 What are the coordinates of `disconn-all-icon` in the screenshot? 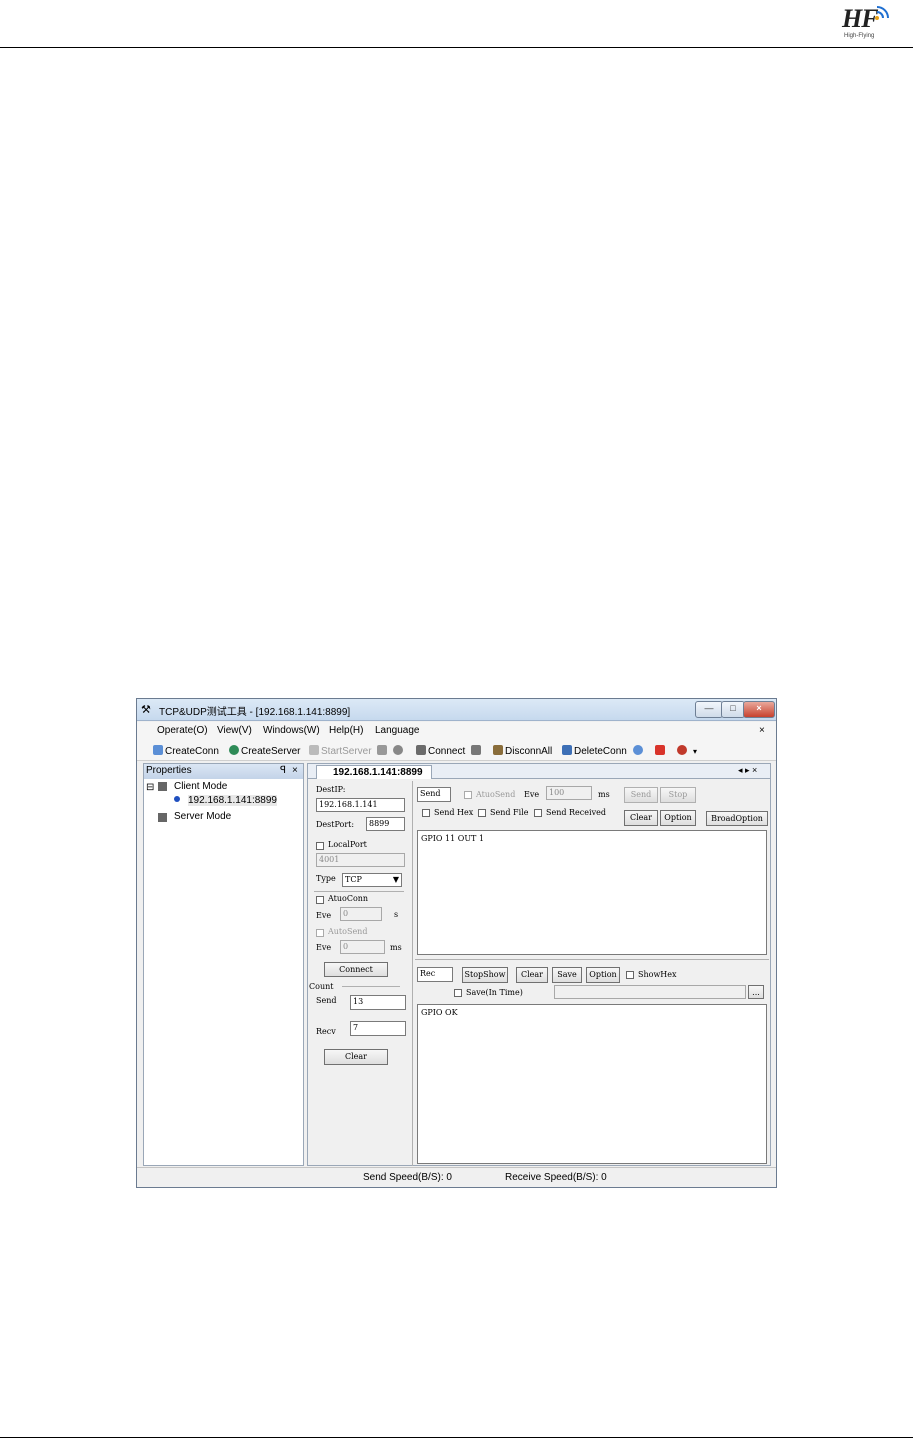 It's located at (498, 750).